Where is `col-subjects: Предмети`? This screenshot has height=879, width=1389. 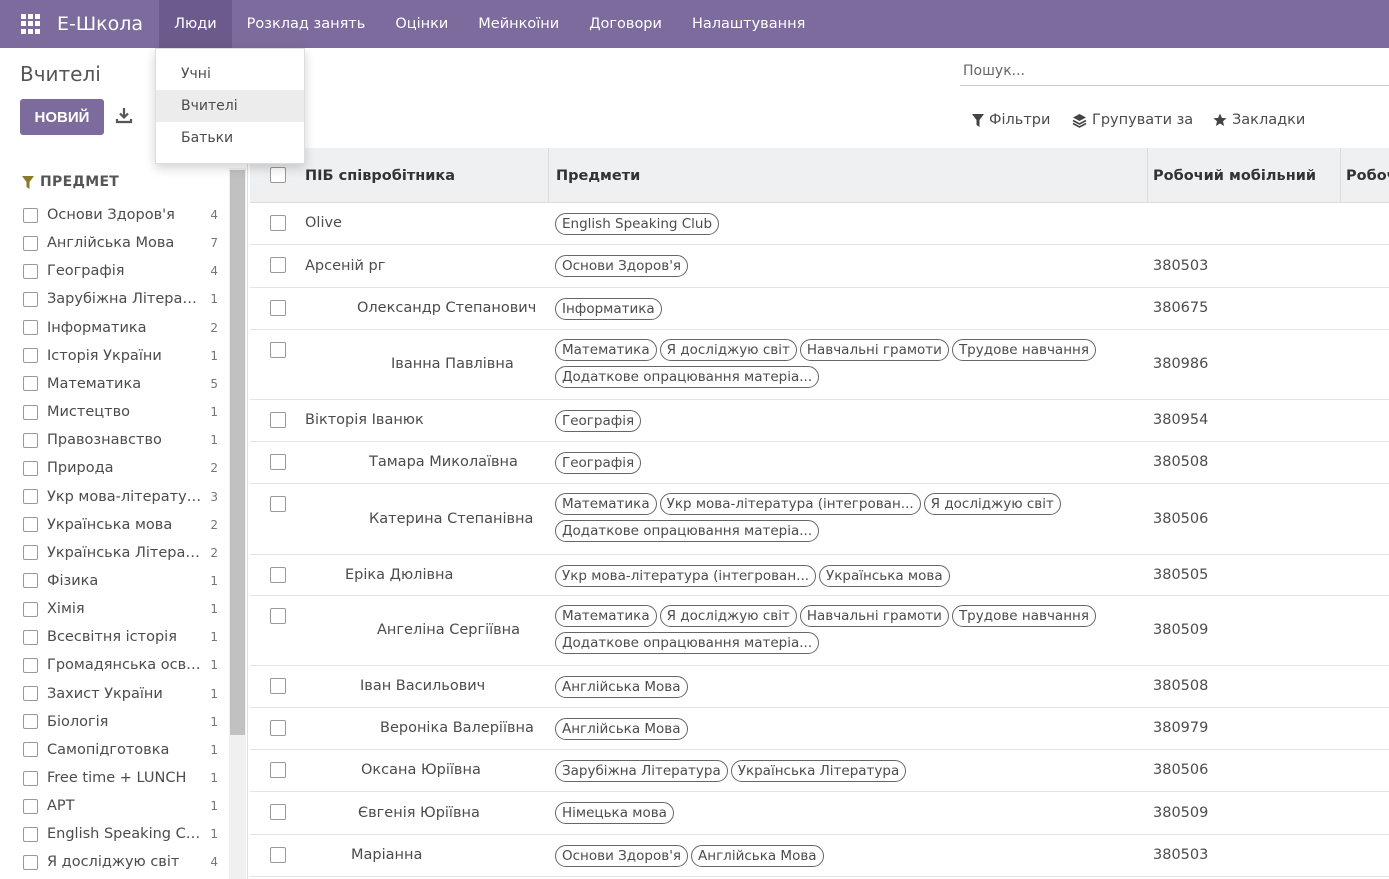
col-subjects: Предмети is located at coordinates (598, 175).